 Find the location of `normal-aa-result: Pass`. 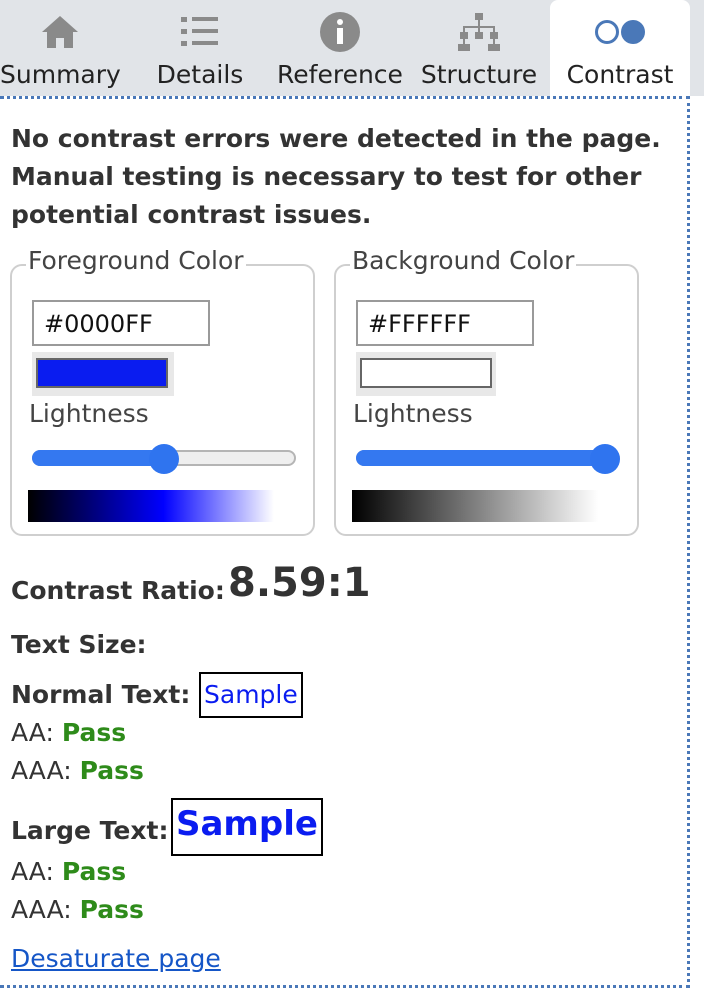

normal-aa-result: Pass is located at coordinates (94, 732).